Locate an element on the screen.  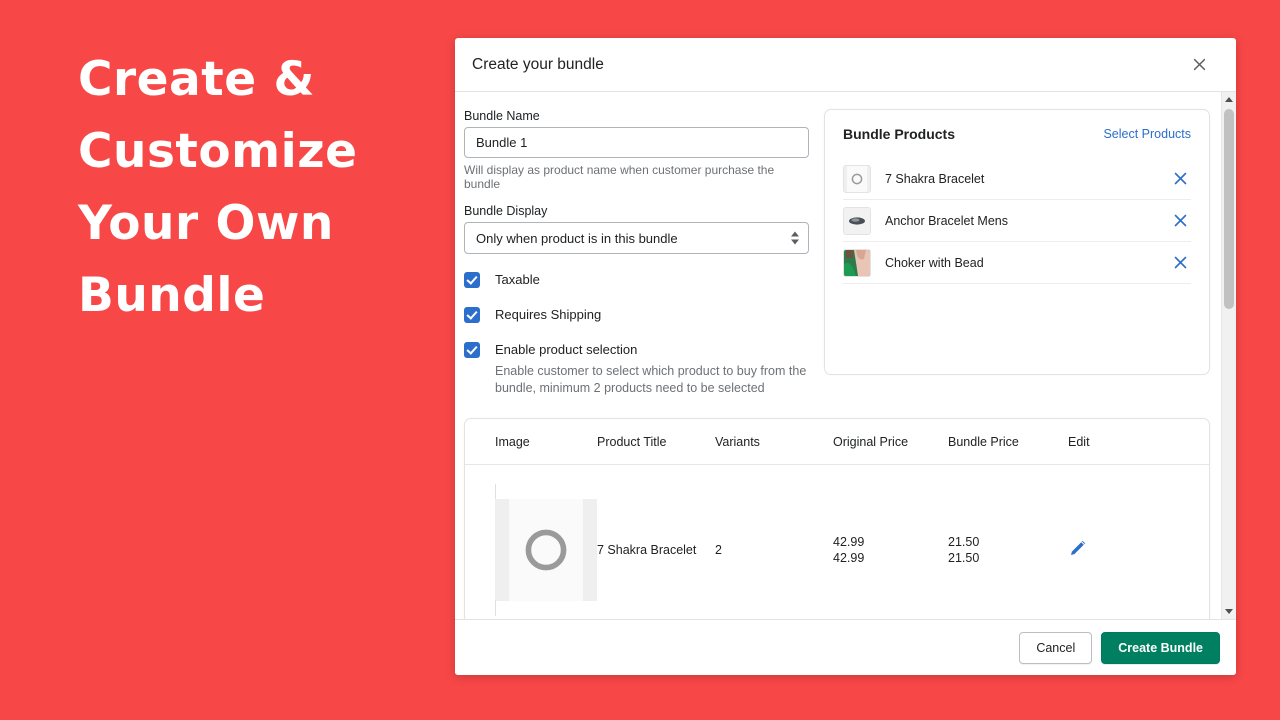
taxable-label: Taxable is located at coordinates (517, 279).